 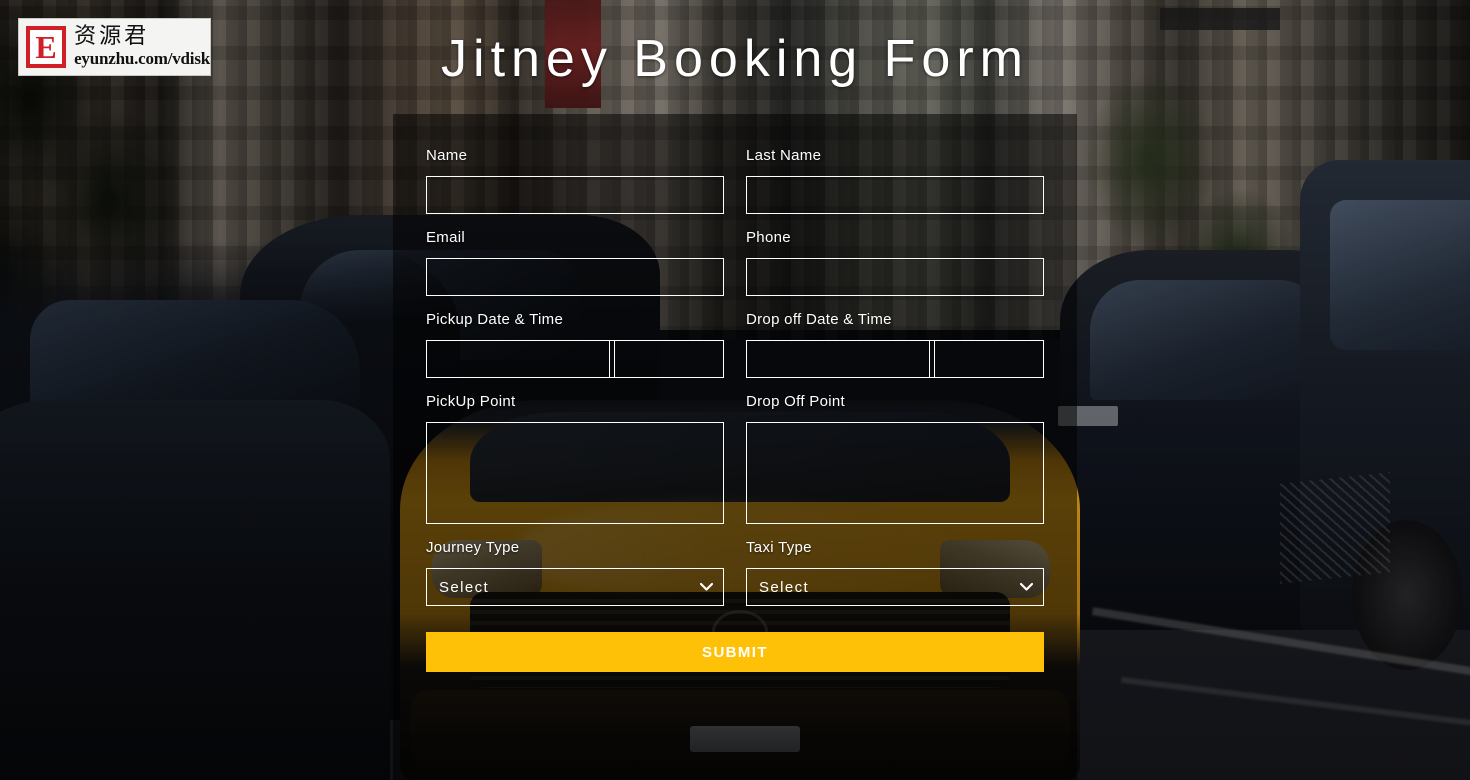 I want to click on label-email: Email, so click(x=446, y=237).